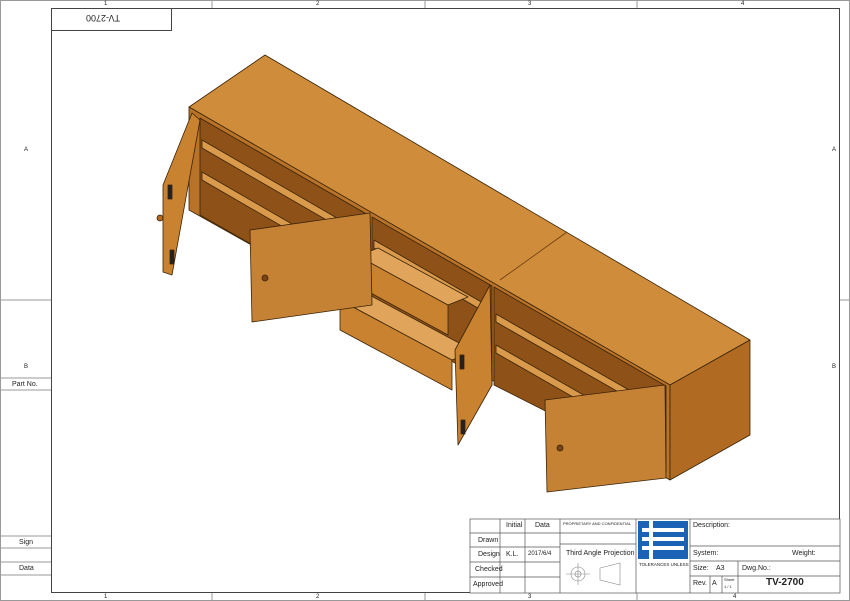 This screenshot has width=850, height=601. Describe the element at coordinates (756, 568) in the screenshot. I see `dwg-no-label: Dwg.No.:` at that location.